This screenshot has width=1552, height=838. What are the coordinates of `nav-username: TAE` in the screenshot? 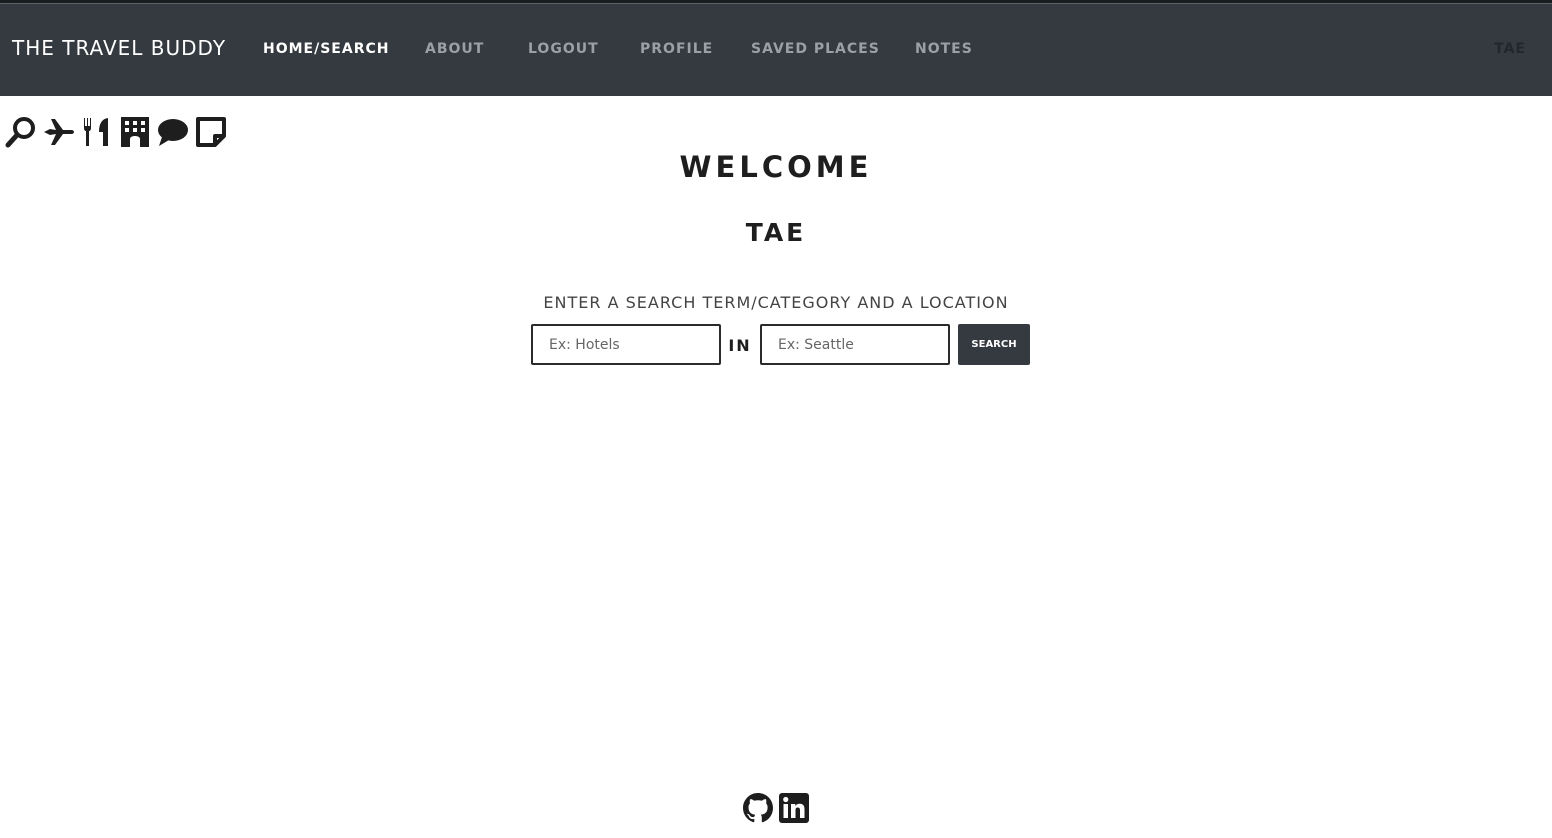 It's located at (1510, 49).